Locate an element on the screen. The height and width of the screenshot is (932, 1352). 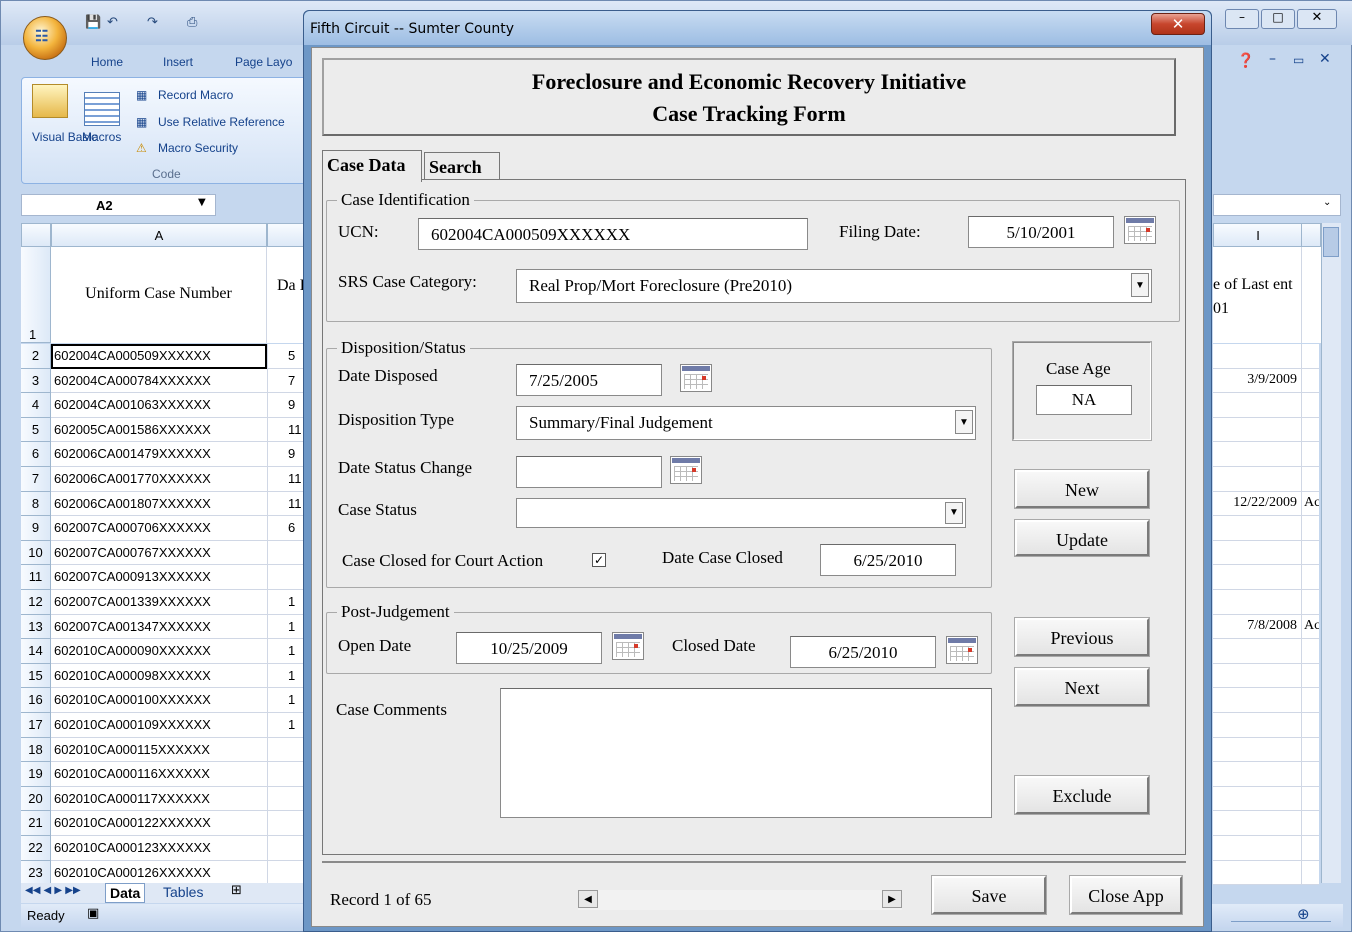
date-status-calendar-icon is located at coordinates (686, 470).